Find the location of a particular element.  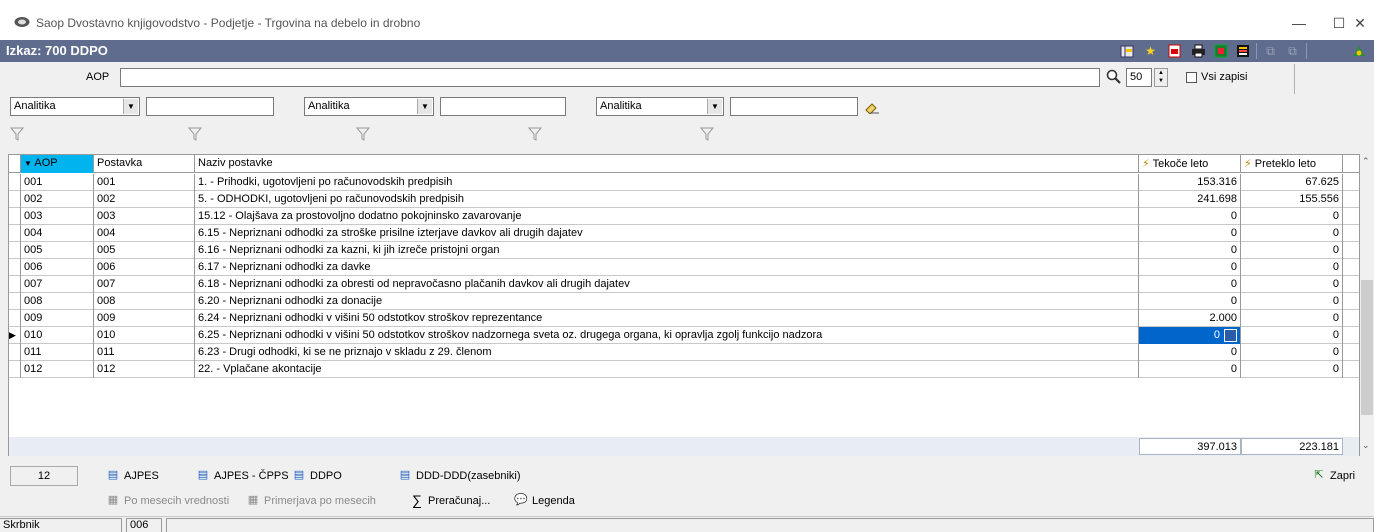

scroll-down-icon: ⌄ is located at coordinates (1366, 445).